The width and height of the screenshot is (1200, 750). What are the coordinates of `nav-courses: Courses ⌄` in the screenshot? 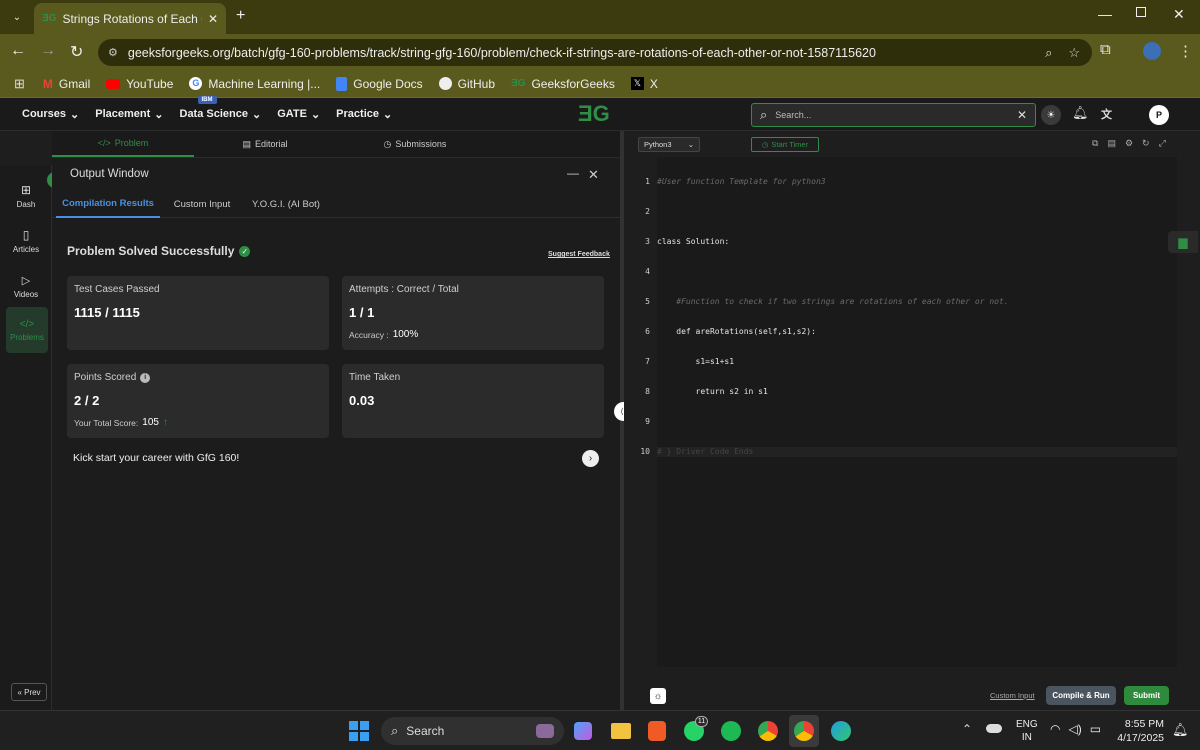 It's located at (50, 114).